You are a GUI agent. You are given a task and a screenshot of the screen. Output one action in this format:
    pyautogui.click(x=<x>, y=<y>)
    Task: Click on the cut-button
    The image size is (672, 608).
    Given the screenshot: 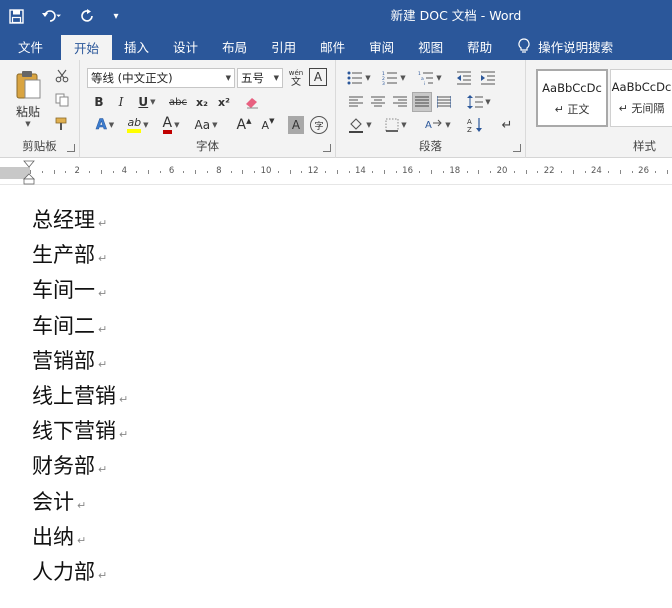 What is the action you would take?
    pyautogui.click(x=62, y=76)
    